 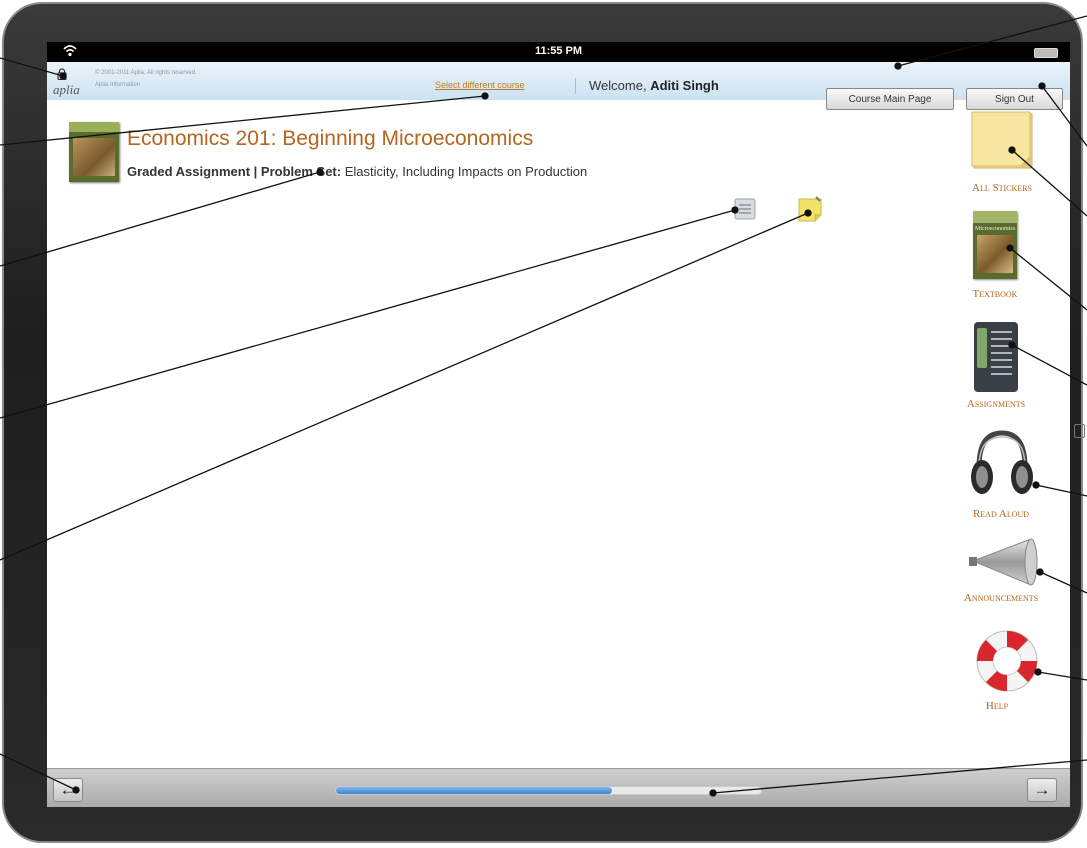 I want to click on bottom-toolbar: ← →, so click(x=558, y=787).